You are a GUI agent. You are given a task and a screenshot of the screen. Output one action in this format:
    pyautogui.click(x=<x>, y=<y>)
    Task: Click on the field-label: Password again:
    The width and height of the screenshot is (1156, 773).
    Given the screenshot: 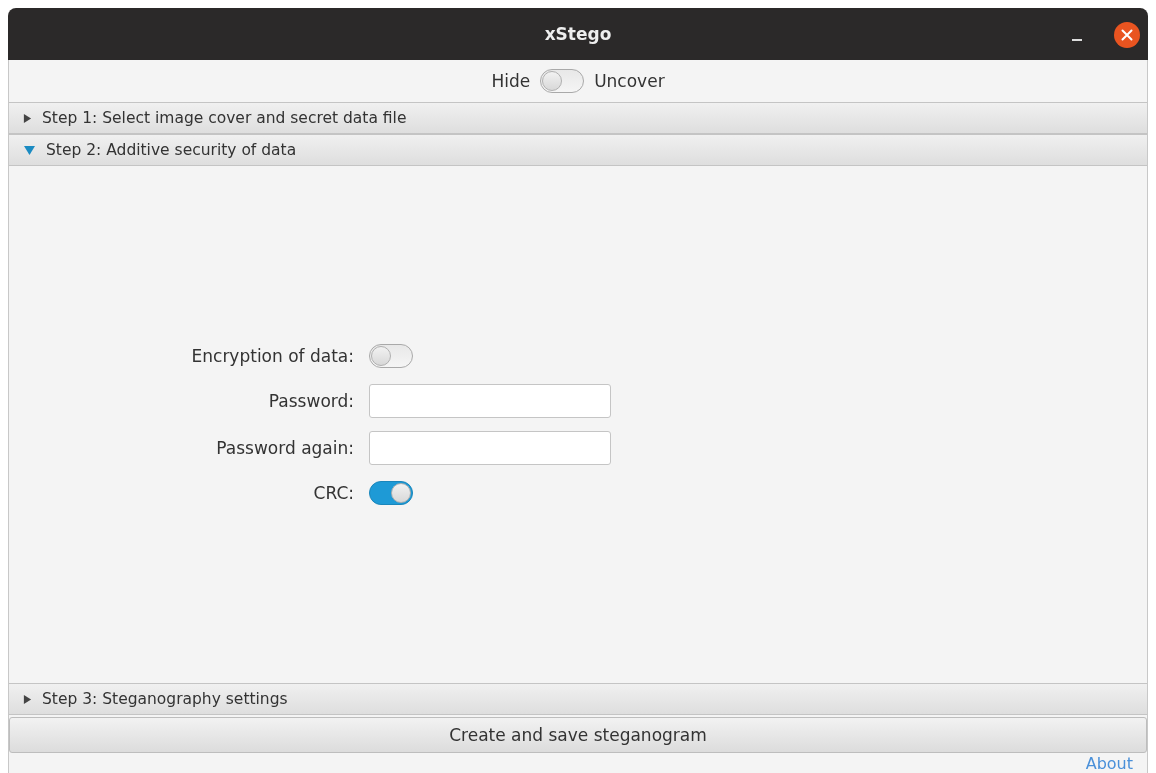 What is the action you would take?
    pyautogui.click(x=284, y=448)
    